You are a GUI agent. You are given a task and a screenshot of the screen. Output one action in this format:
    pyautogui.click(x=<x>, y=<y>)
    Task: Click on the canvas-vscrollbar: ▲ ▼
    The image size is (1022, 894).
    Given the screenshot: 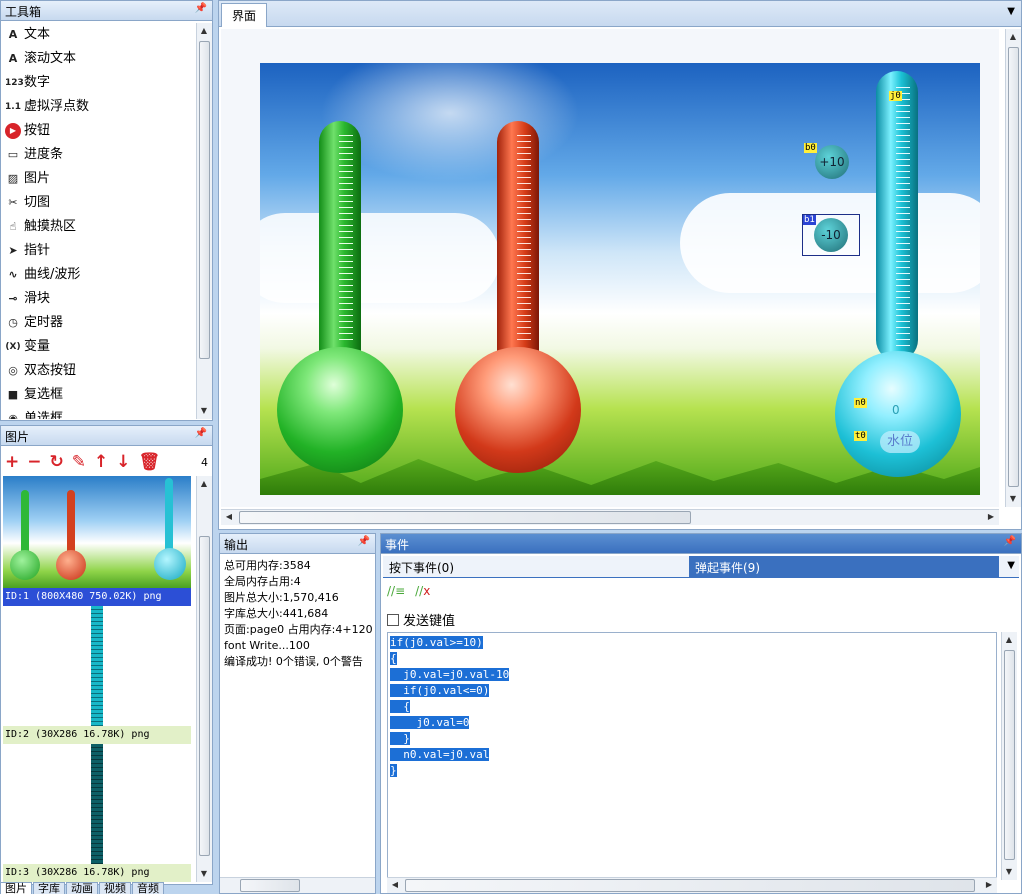 What is the action you would take?
    pyautogui.click(x=1013, y=268)
    